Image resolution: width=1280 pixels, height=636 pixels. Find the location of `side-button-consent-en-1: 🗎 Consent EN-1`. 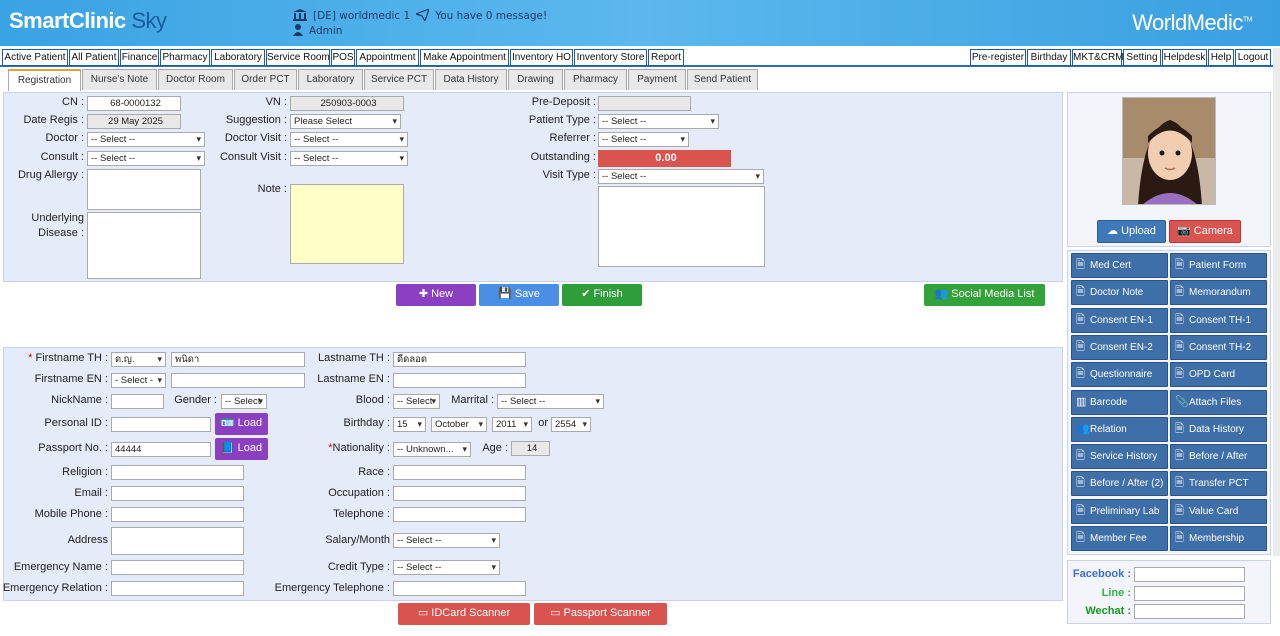

side-button-consent-en-1: 🗎 Consent EN-1 is located at coordinates (1119, 320).